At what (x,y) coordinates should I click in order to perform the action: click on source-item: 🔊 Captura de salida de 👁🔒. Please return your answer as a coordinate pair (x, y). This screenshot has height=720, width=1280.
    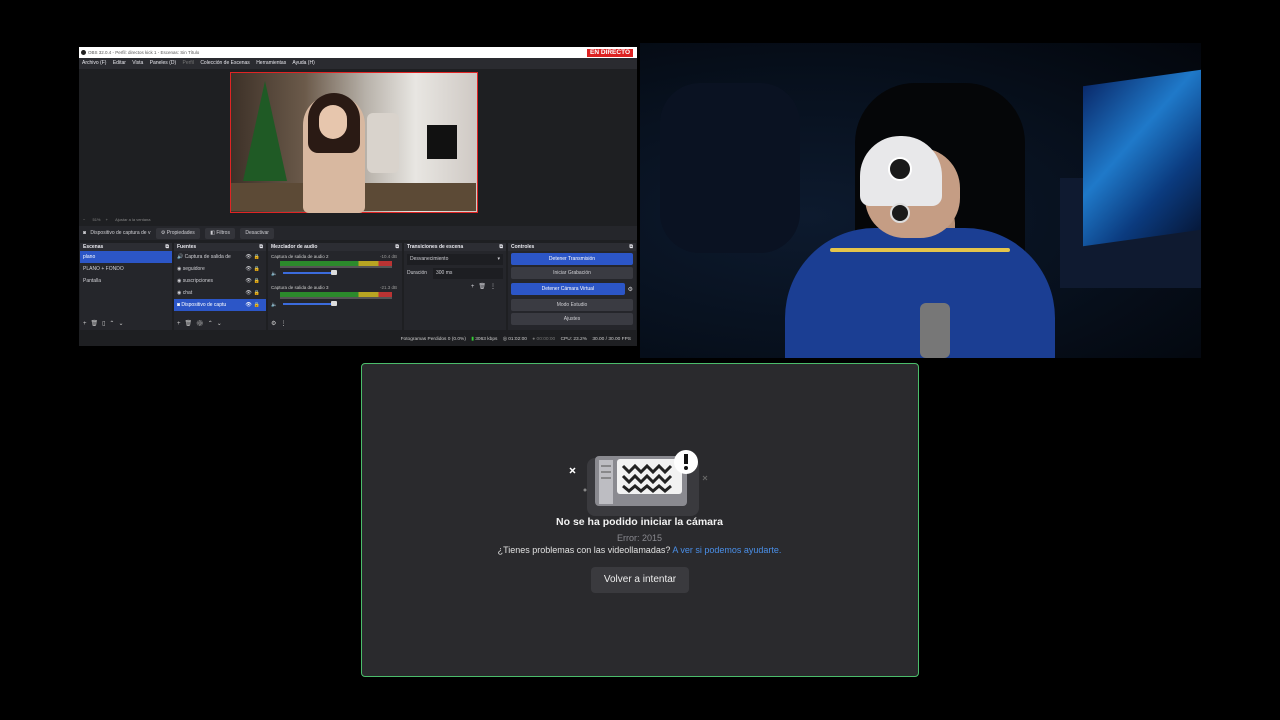
    Looking at the image, I should click on (220, 257).